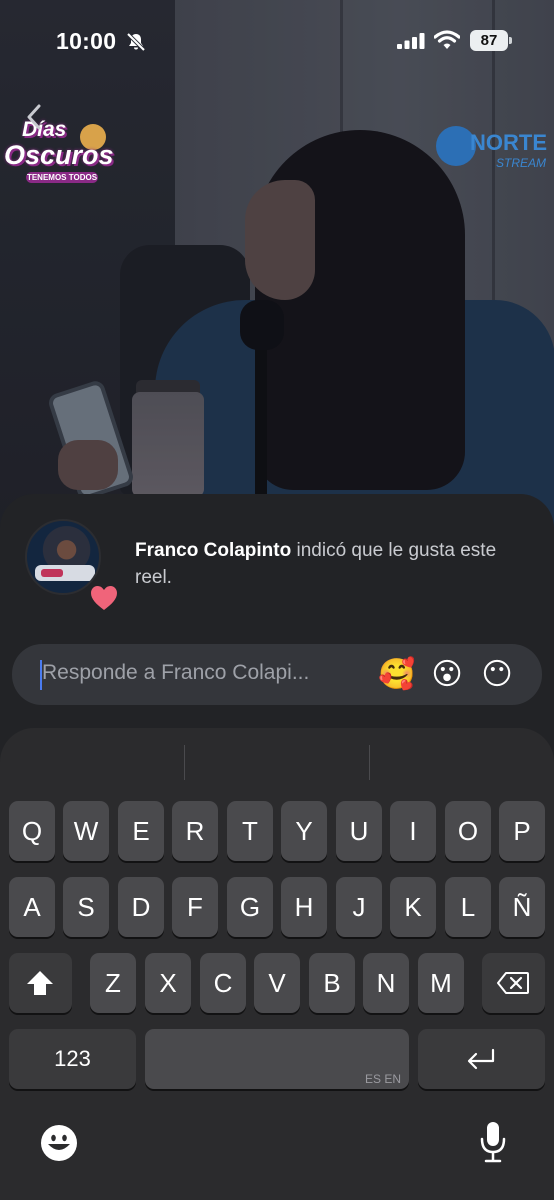 The height and width of the screenshot is (1200, 554). What do you see at coordinates (104, 598) in the screenshot?
I see `heart-icon` at bounding box center [104, 598].